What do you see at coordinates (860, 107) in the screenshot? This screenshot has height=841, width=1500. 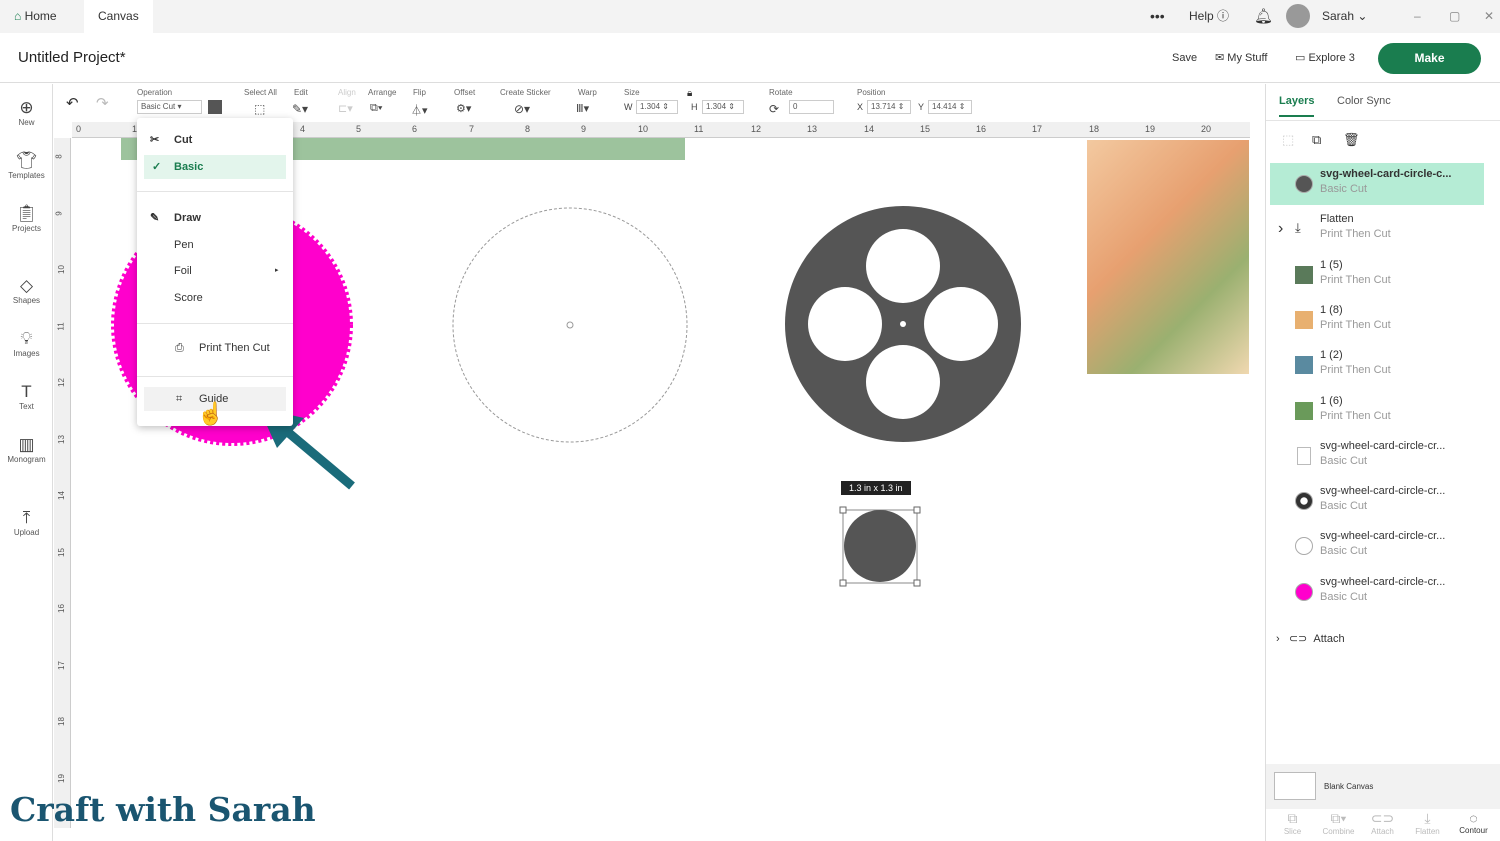 I see `x-label: X` at bounding box center [860, 107].